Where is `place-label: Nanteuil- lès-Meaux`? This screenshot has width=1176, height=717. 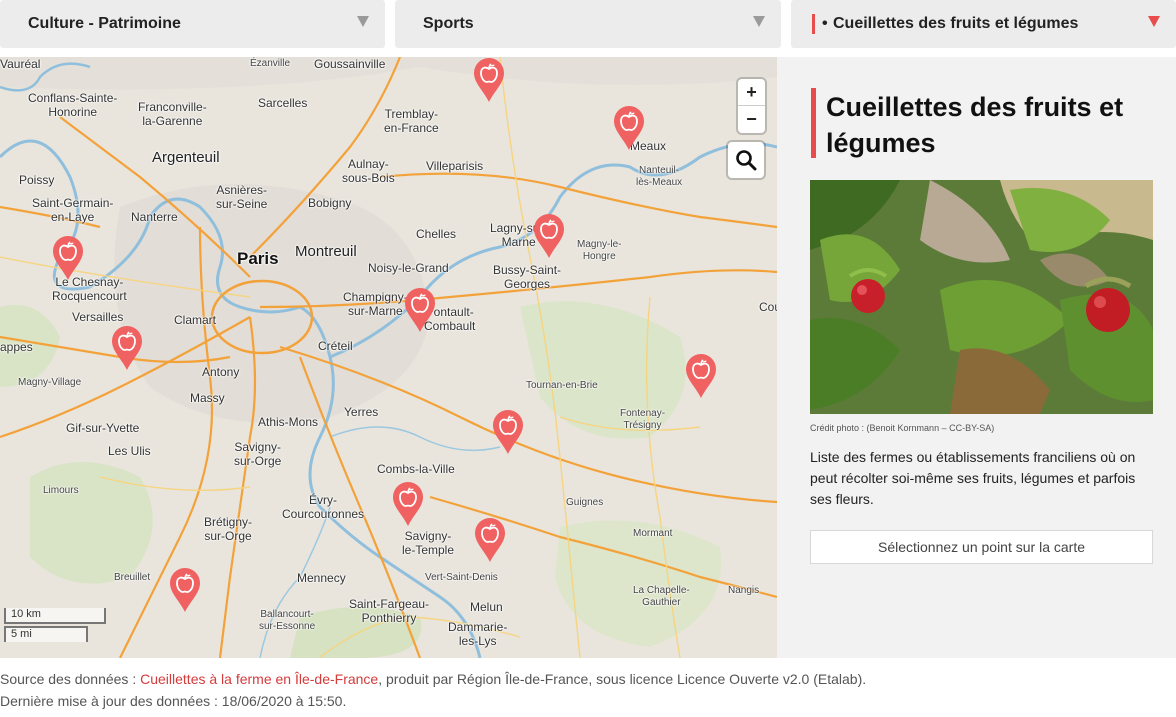 place-label: Nanteuil- lès-Meaux is located at coordinates (659, 176).